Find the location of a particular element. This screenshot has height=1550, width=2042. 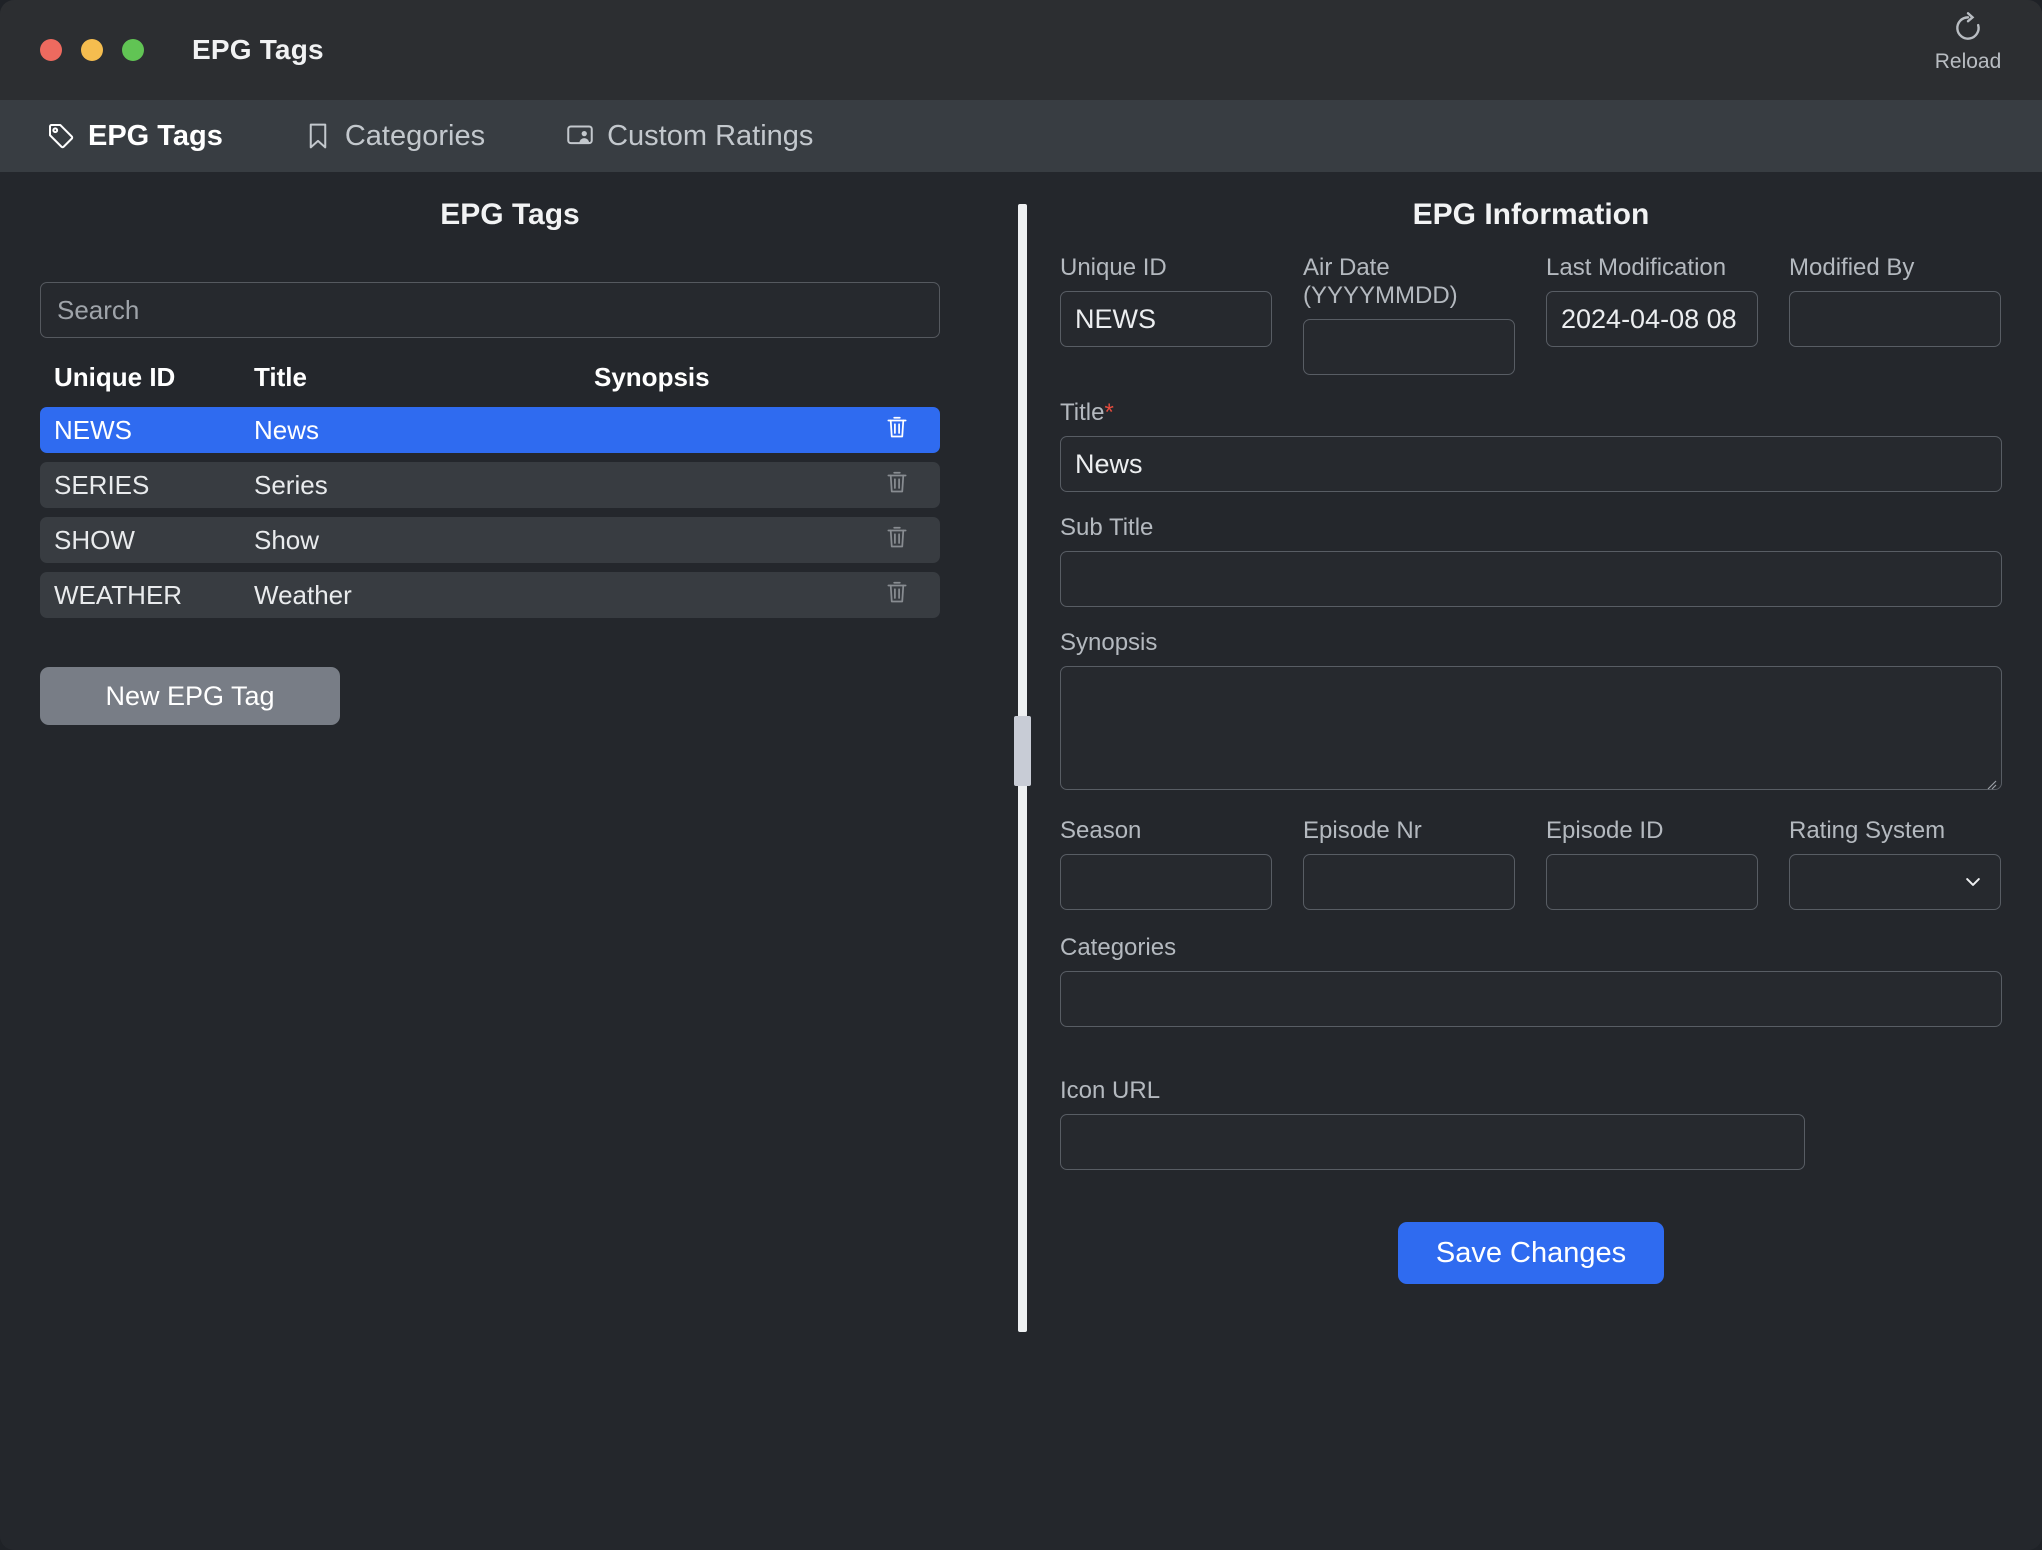

cell-unique-id: SERIES is located at coordinates (102, 484).